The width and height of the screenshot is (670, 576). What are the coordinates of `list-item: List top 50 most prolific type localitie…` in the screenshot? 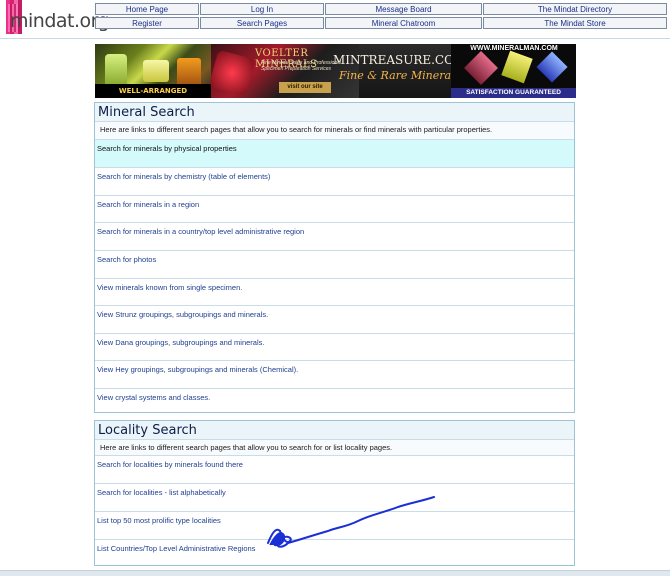 It's located at (334, 525).